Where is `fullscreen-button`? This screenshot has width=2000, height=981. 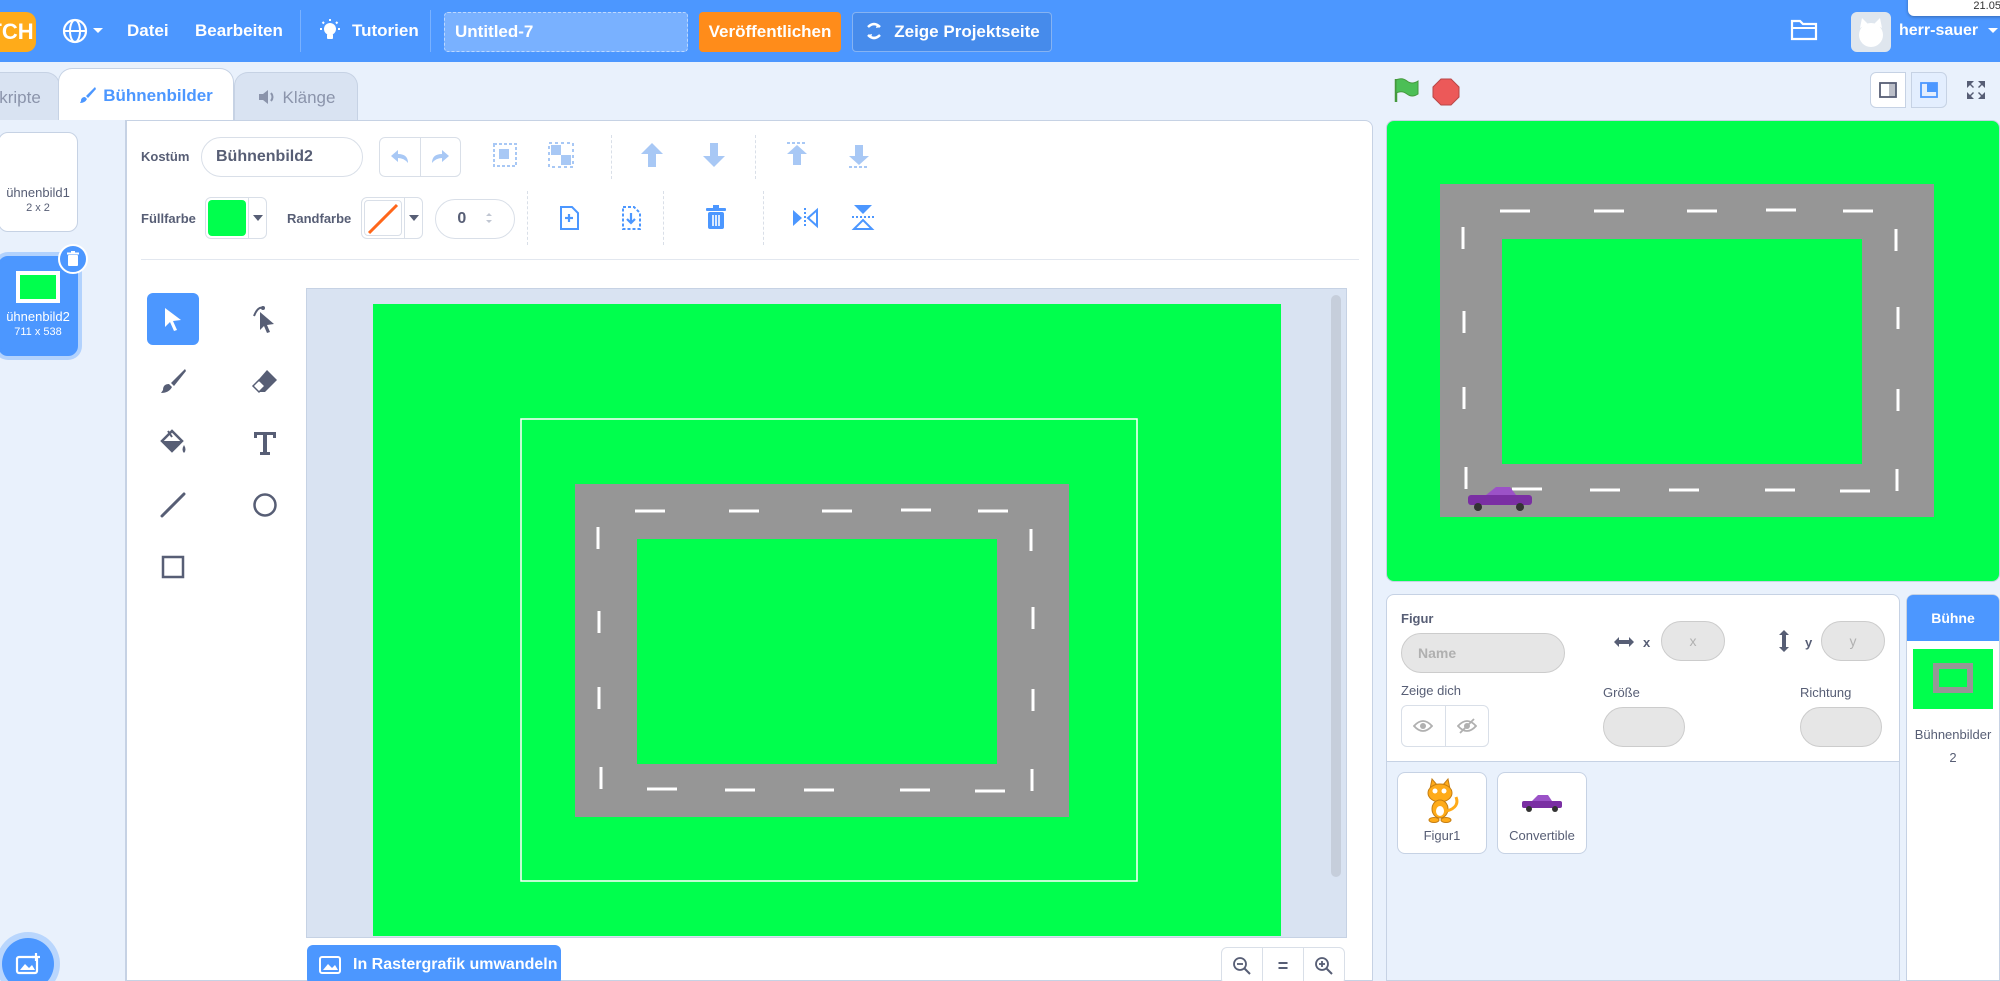 fullscreen-button is located at coordinates (1976, 90).